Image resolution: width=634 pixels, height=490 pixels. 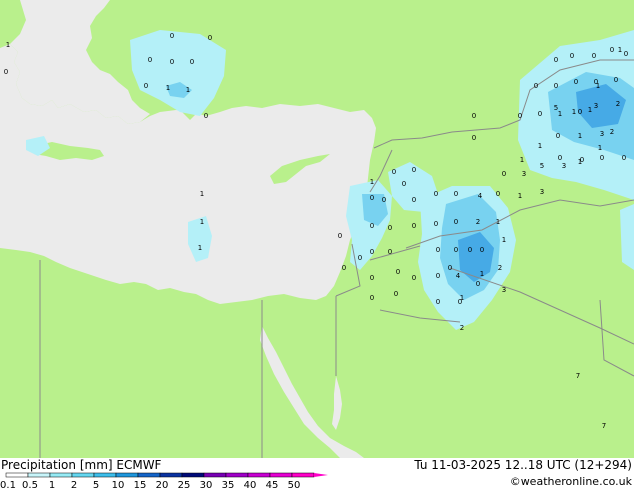 I want to click on legend-tick-label: 30, so click(x=206, y=485).